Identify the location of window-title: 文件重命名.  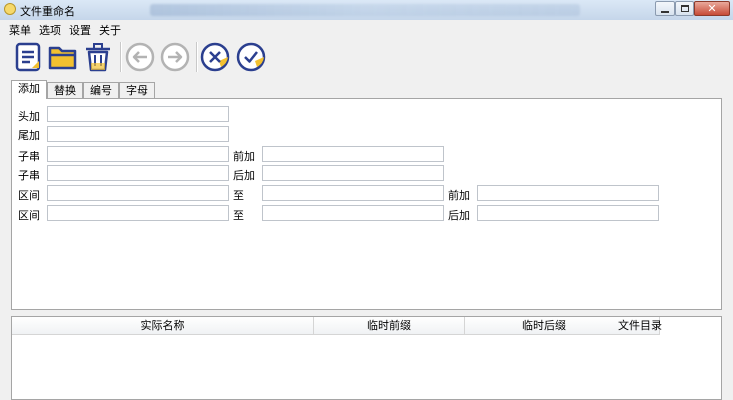
(47, 11).